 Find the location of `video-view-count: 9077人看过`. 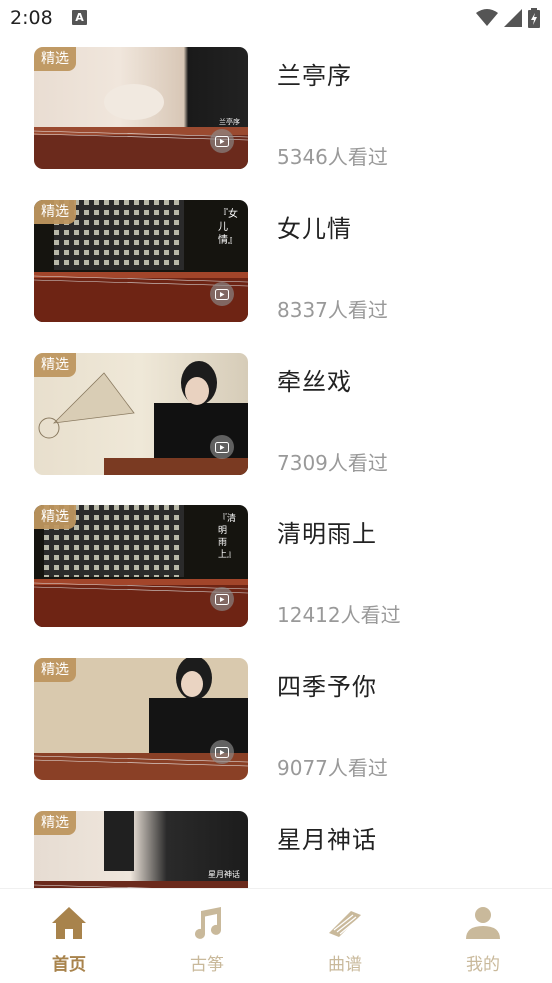

video-view-count: 9077人看过 is located at coordinates (332, 768).